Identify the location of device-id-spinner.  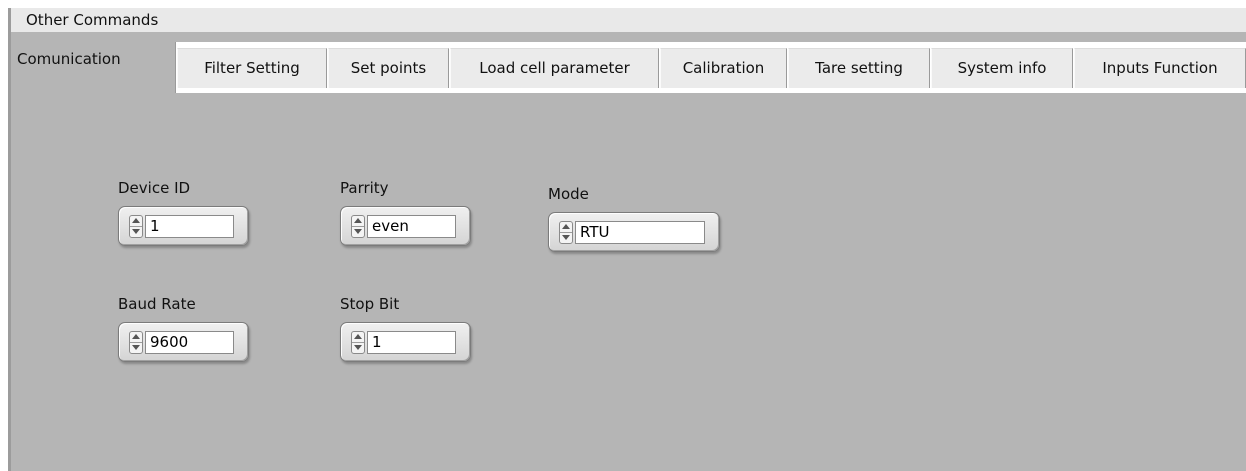
(136, 226).